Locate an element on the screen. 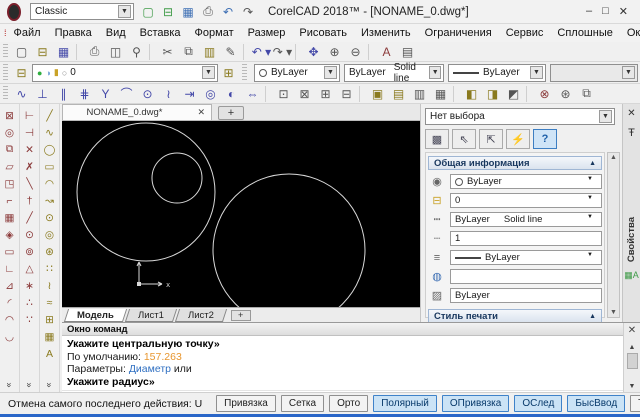 This screenshot has height=417, width=640. layer-select: ● ◑ ▮ ○ 0 ▼ is located at coordinates (125, 72).